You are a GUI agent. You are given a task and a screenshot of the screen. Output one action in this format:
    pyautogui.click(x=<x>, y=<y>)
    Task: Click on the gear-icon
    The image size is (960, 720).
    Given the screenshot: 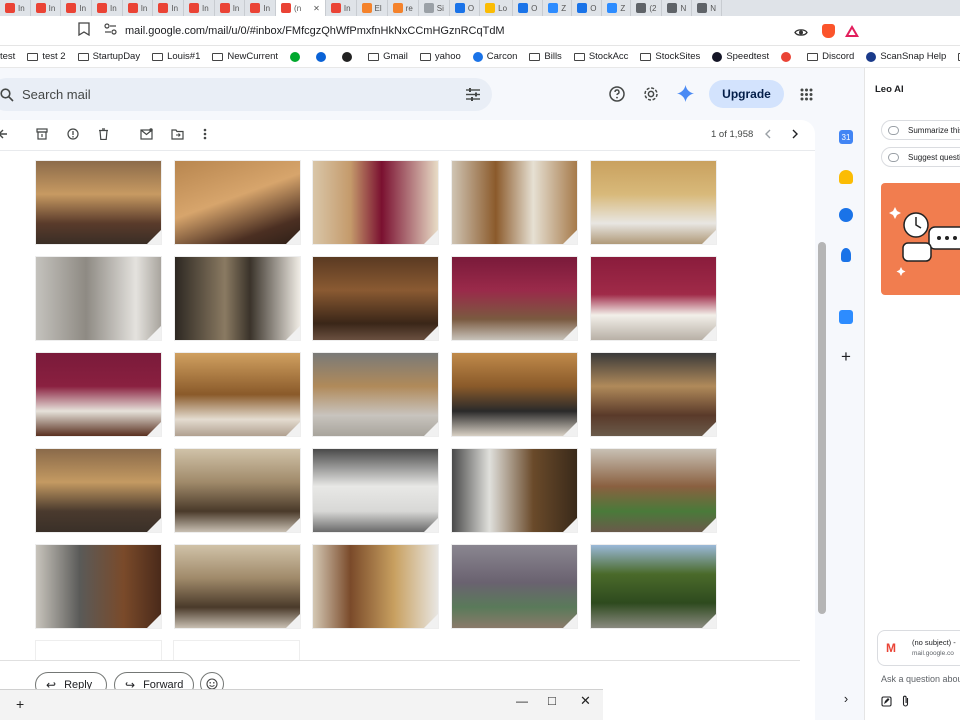 What is the action you would take?
    pyautogui.click(x=651, y=94)
    